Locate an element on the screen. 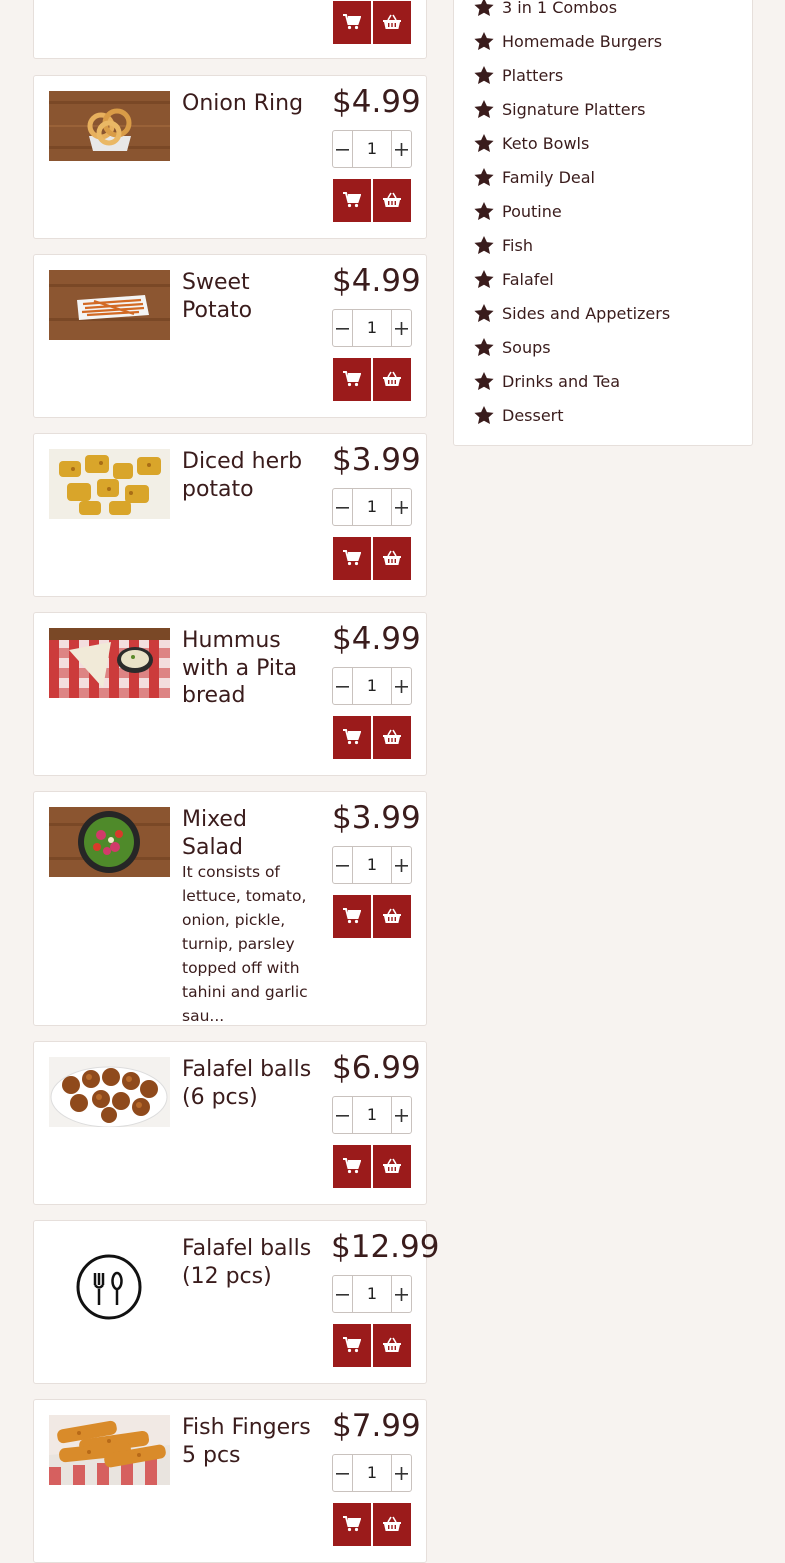 The image size is (785, 1563). category-link: Drinks and Tea is located at coordinates (547, 381).